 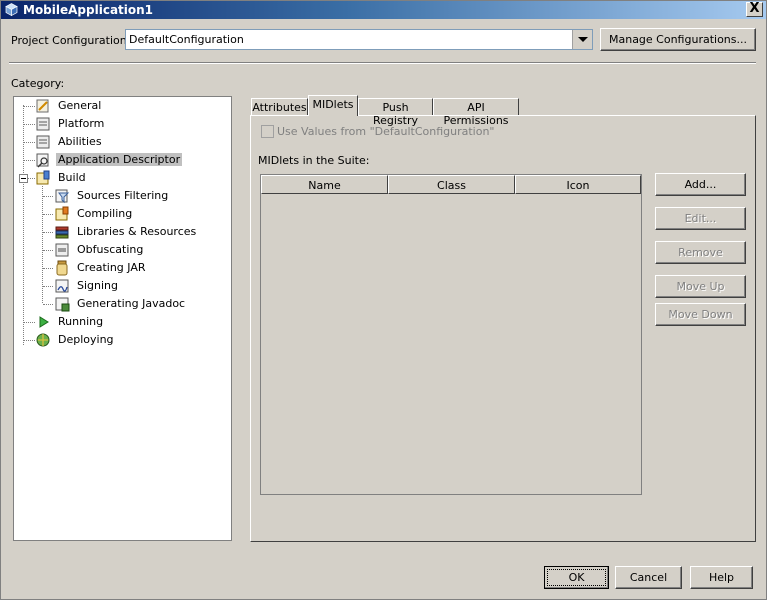 I want to click on help-button: Help, so click(x=721, y=577).